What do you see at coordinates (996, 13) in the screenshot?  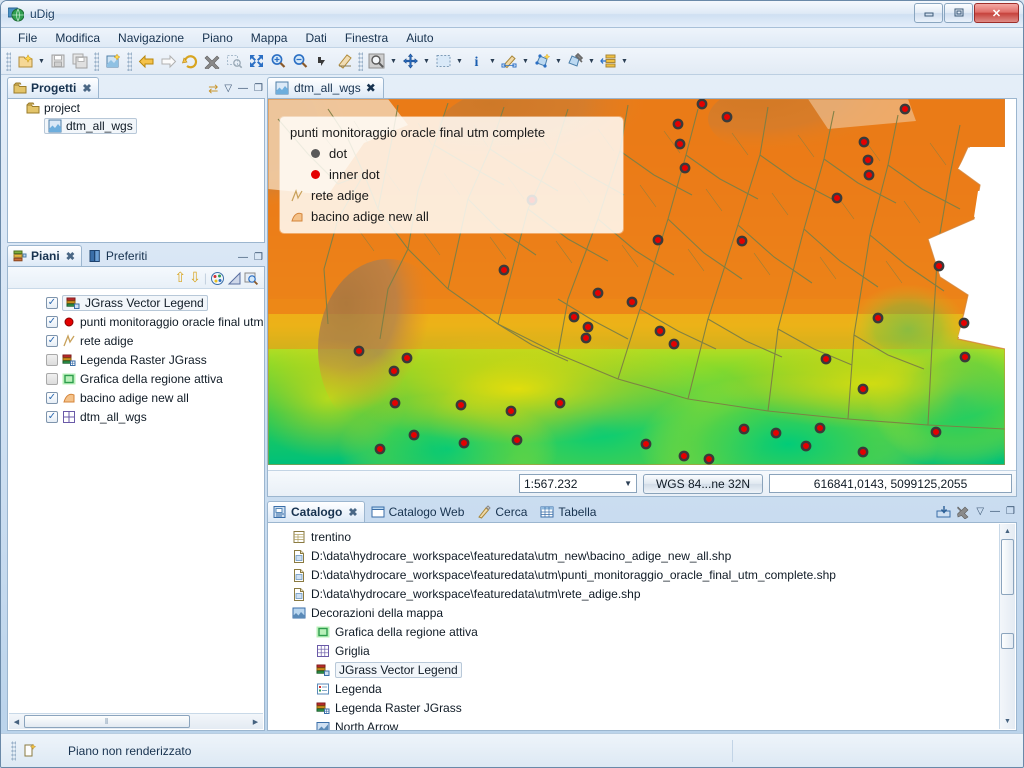 I see `close-button: ✕` at bounding box center [996, 13].